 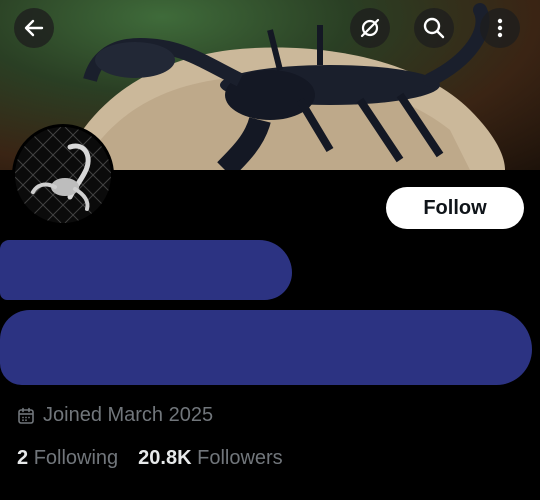 What do you see at coordinates (128, 415) in the screenshot?
I see `joined-text: Joined March 2025` at bounding box center [128, 415].